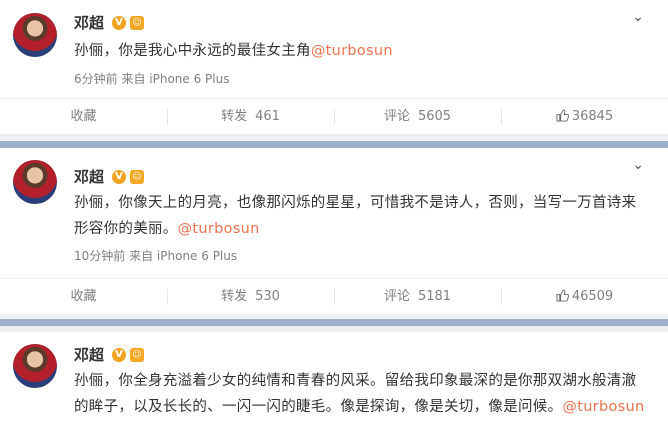 The height and width of the screenshot is (442, 668). I want to click on post-meta: 10分钟前 来自 iPhone 6 Plus, so click(155, 255).